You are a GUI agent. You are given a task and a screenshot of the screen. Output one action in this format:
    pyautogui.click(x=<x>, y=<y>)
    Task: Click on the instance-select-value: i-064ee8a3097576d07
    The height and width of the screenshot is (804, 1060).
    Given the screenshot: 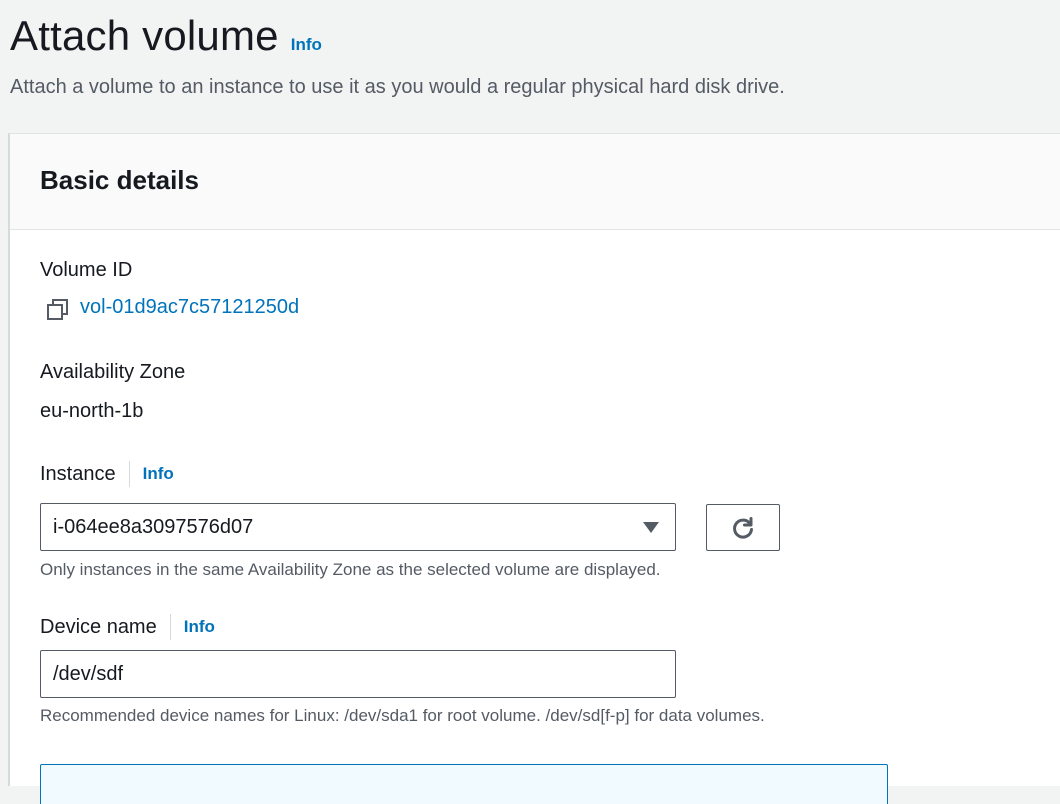 What is the action you would take?
    pyautogui.click(x=153, y=526)
    